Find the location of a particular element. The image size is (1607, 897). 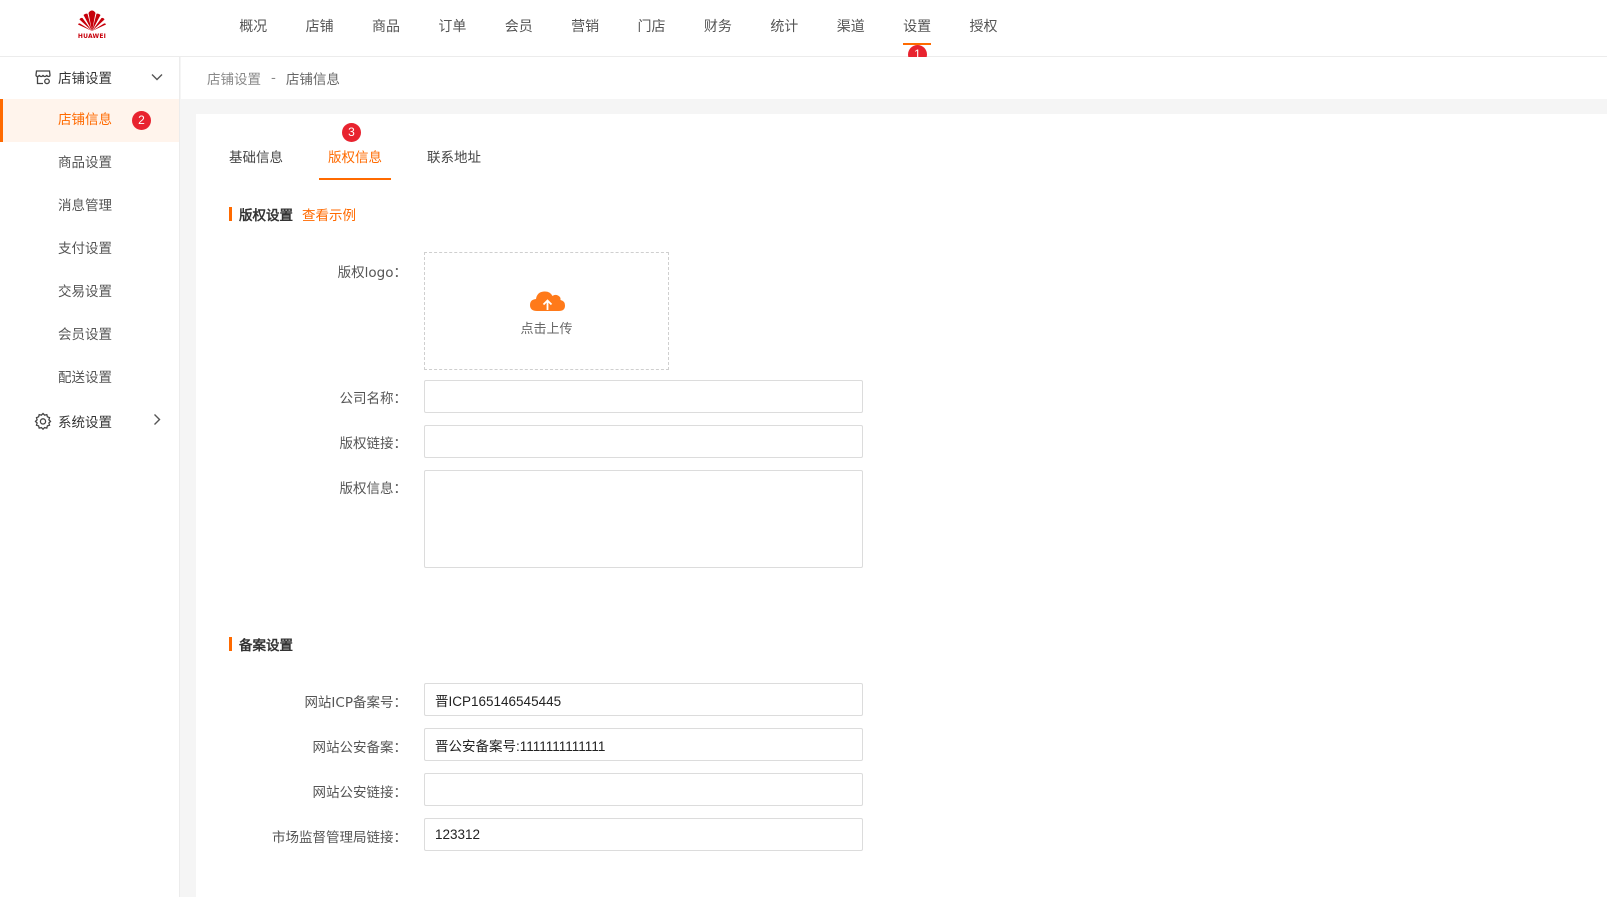

company-name-label: 公司名称： is located at coordinates (373, 399).